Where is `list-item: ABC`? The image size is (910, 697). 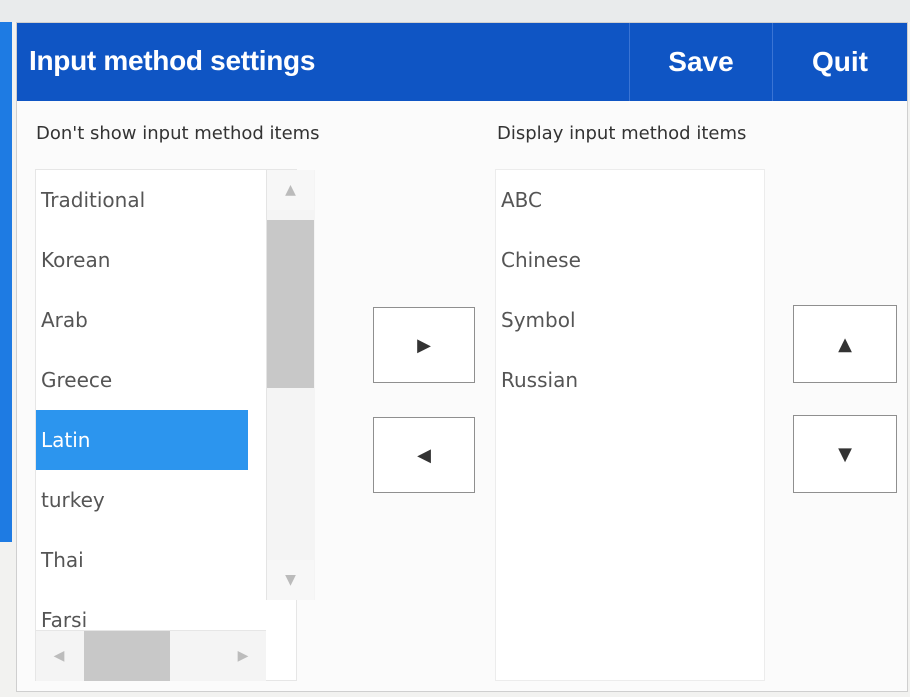
list-item: ABC is located at coordinates (629, 200).